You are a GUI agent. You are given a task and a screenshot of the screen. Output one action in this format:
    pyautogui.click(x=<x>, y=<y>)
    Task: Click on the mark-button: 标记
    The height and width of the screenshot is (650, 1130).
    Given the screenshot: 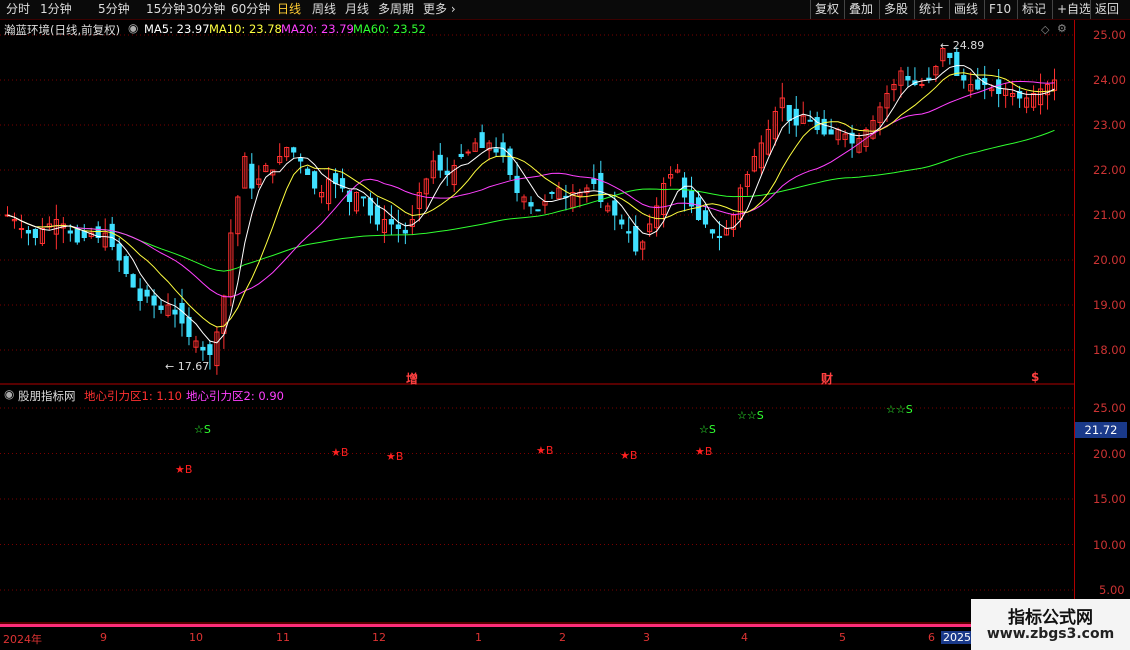 What is the action you would take?
    pyautogui.click(x=1033, y=9)
    